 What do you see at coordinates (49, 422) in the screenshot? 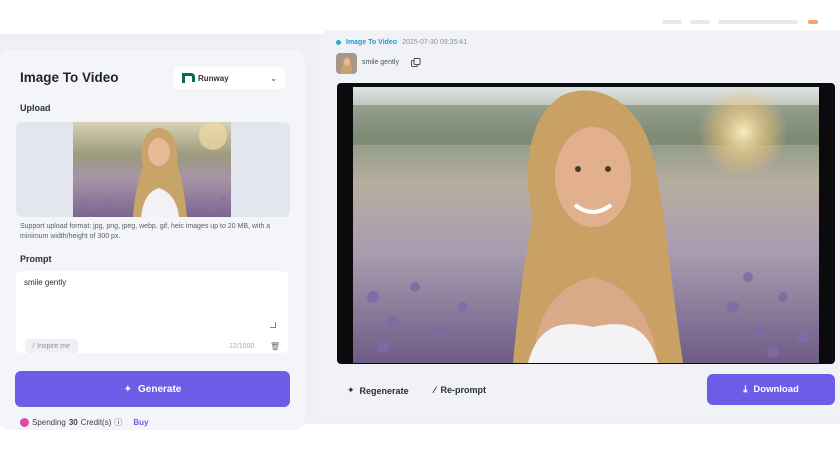
I see `spending-prefix: Spending` at bounding box center [49, 422].